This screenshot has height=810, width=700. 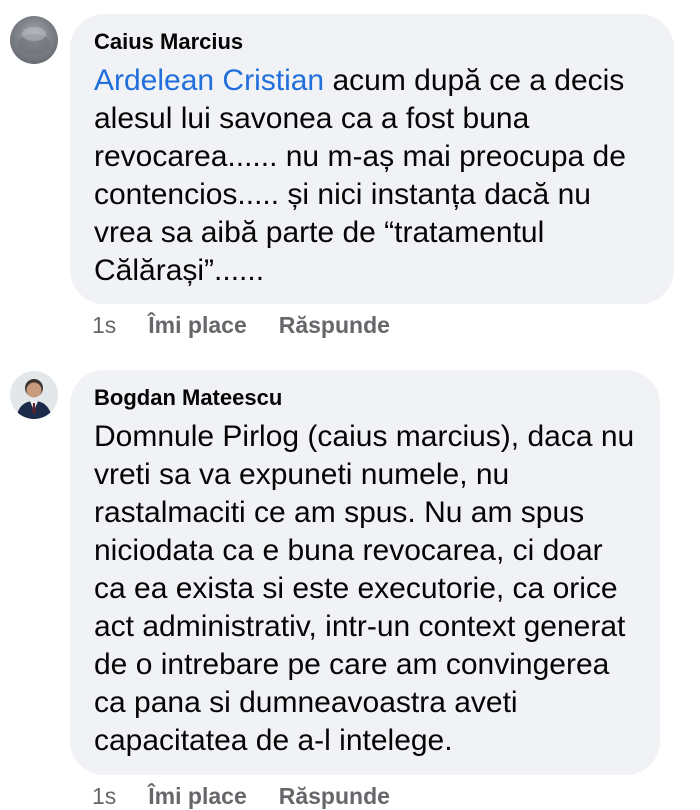 What do you see at coordinates (373, 42) in the screenshot?
I see `comment-author: Caius Marcius` at bounding box center [373, 42].